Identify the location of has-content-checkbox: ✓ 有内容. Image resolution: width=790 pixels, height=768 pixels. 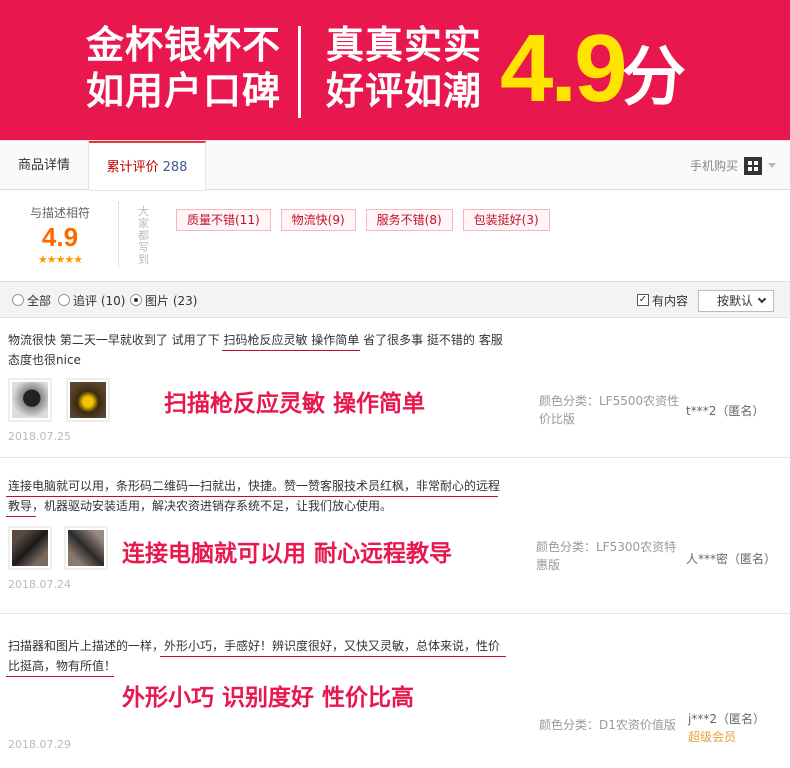
(662, 300).